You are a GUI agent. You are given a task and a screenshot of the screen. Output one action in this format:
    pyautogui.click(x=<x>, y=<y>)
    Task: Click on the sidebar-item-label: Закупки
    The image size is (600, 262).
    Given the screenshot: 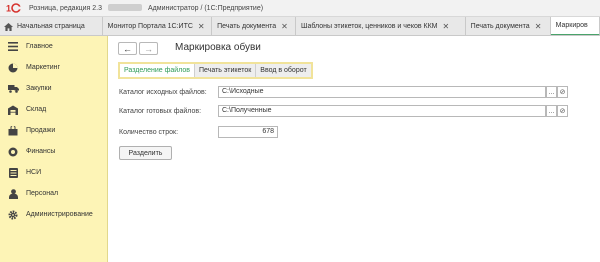 What is the action you would take?
    pyautogui.click(x=39, y=88)
    